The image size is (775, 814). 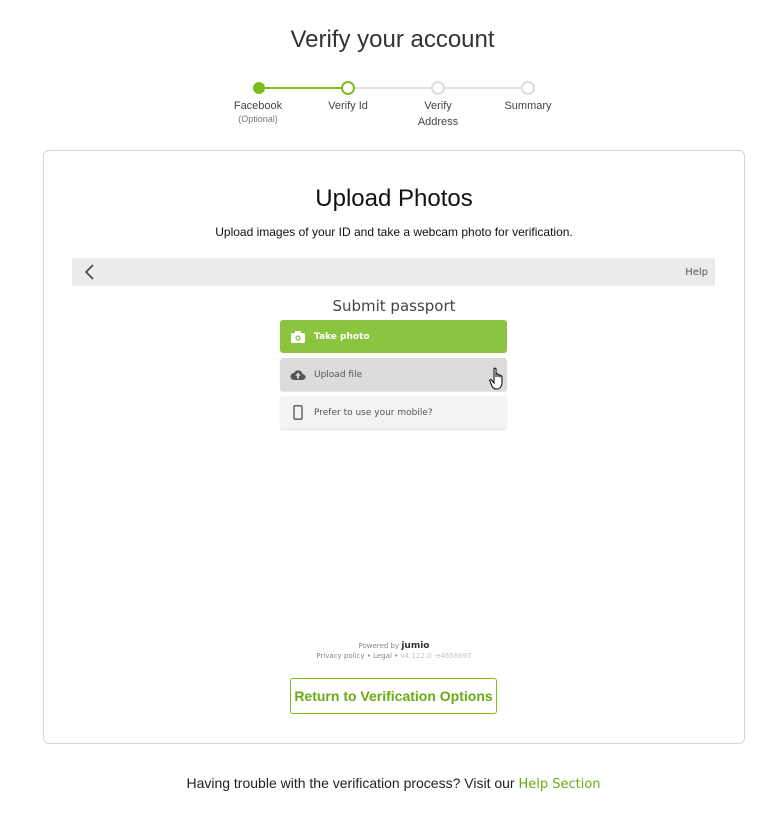 I want to click on embed-nav-bar: Help, so click(x=393, y=272).